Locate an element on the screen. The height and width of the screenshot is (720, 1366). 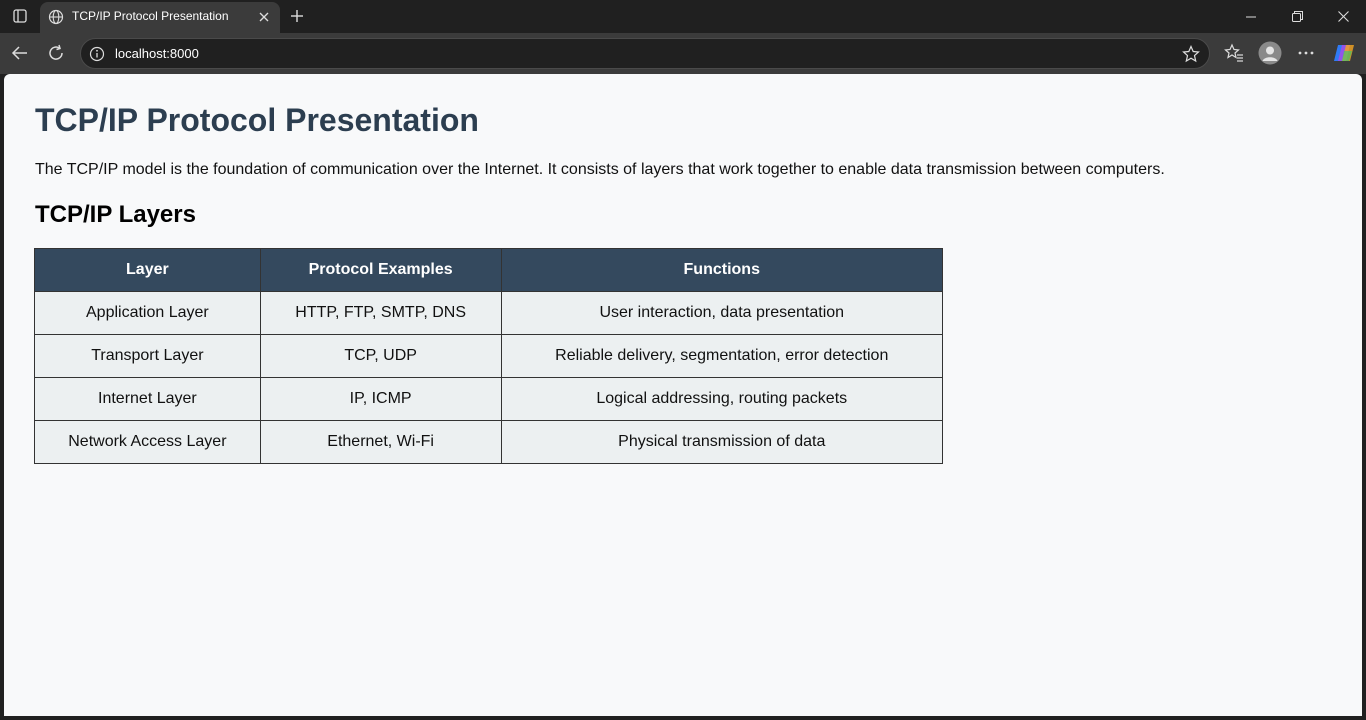
header-functions: Functions is located at coordinates (721, 270).